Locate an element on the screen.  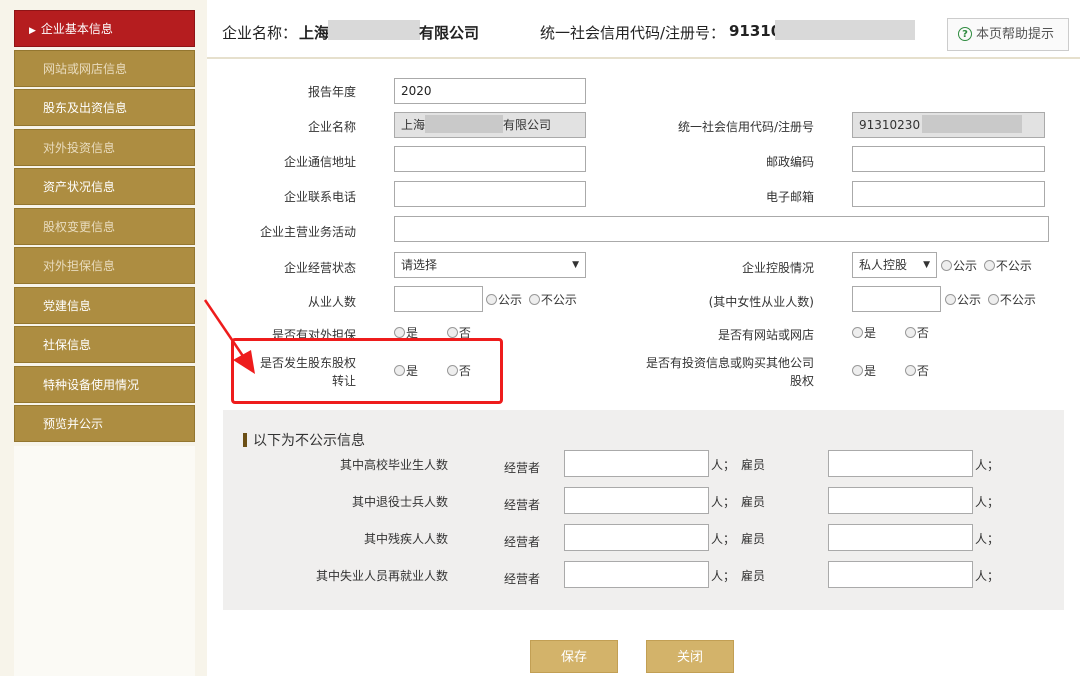
nonpublic-row-label: 其中退役士兵人数 is located at coordinates (399, 502).